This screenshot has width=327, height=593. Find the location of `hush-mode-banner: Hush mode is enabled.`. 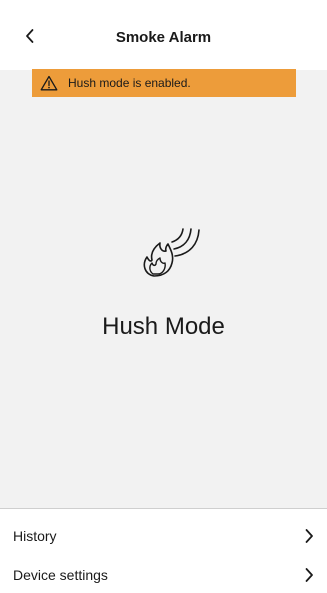

hush-mode-banner: Hush mode is enabled. is located at coordinates (164, 83).